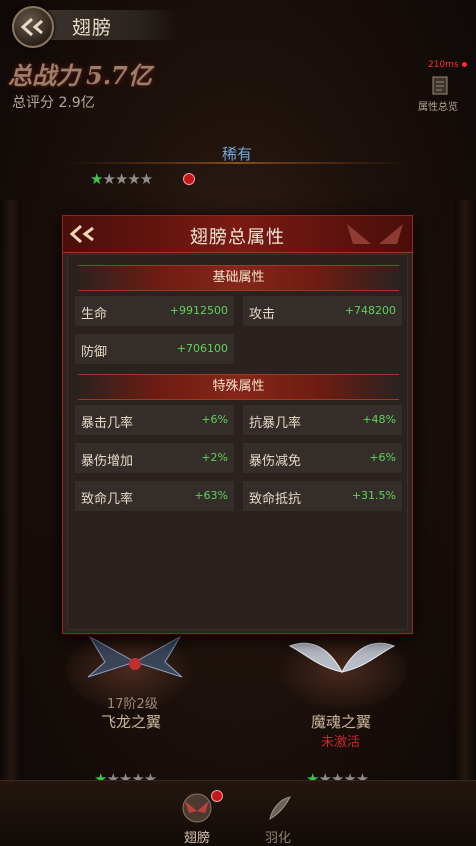 This screenshot has height=846, width=476. What do you see at coordinates (262, 314) in the screenshot?
I see `stat-name: 攻击` at bounding box center [262, 314].